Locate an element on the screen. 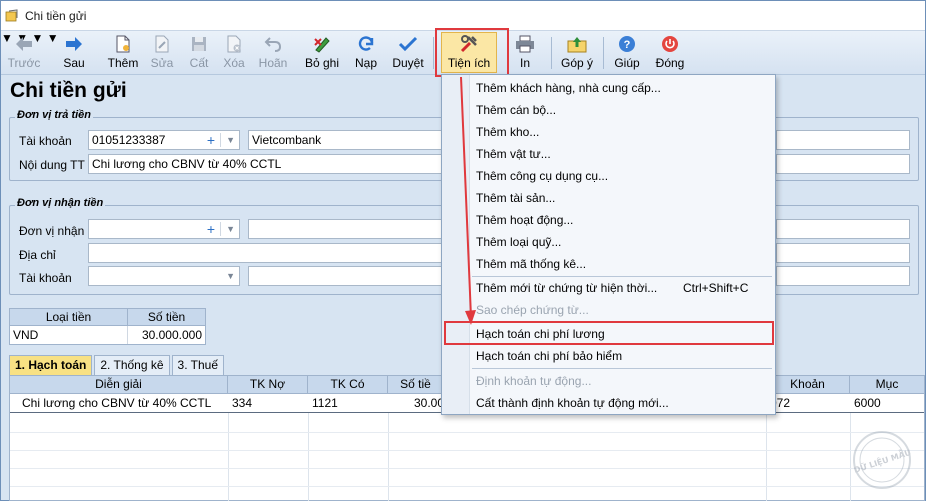  next-button: Sau is located at coordinates (74, 53).